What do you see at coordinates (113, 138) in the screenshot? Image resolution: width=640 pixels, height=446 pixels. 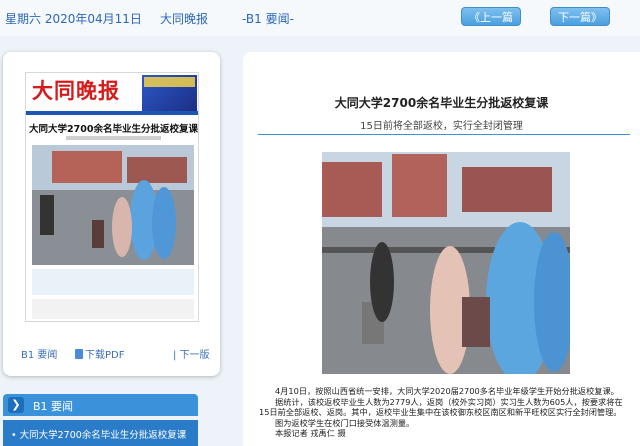 I see `thumbnail-subline` at bounding box center [113, 138].